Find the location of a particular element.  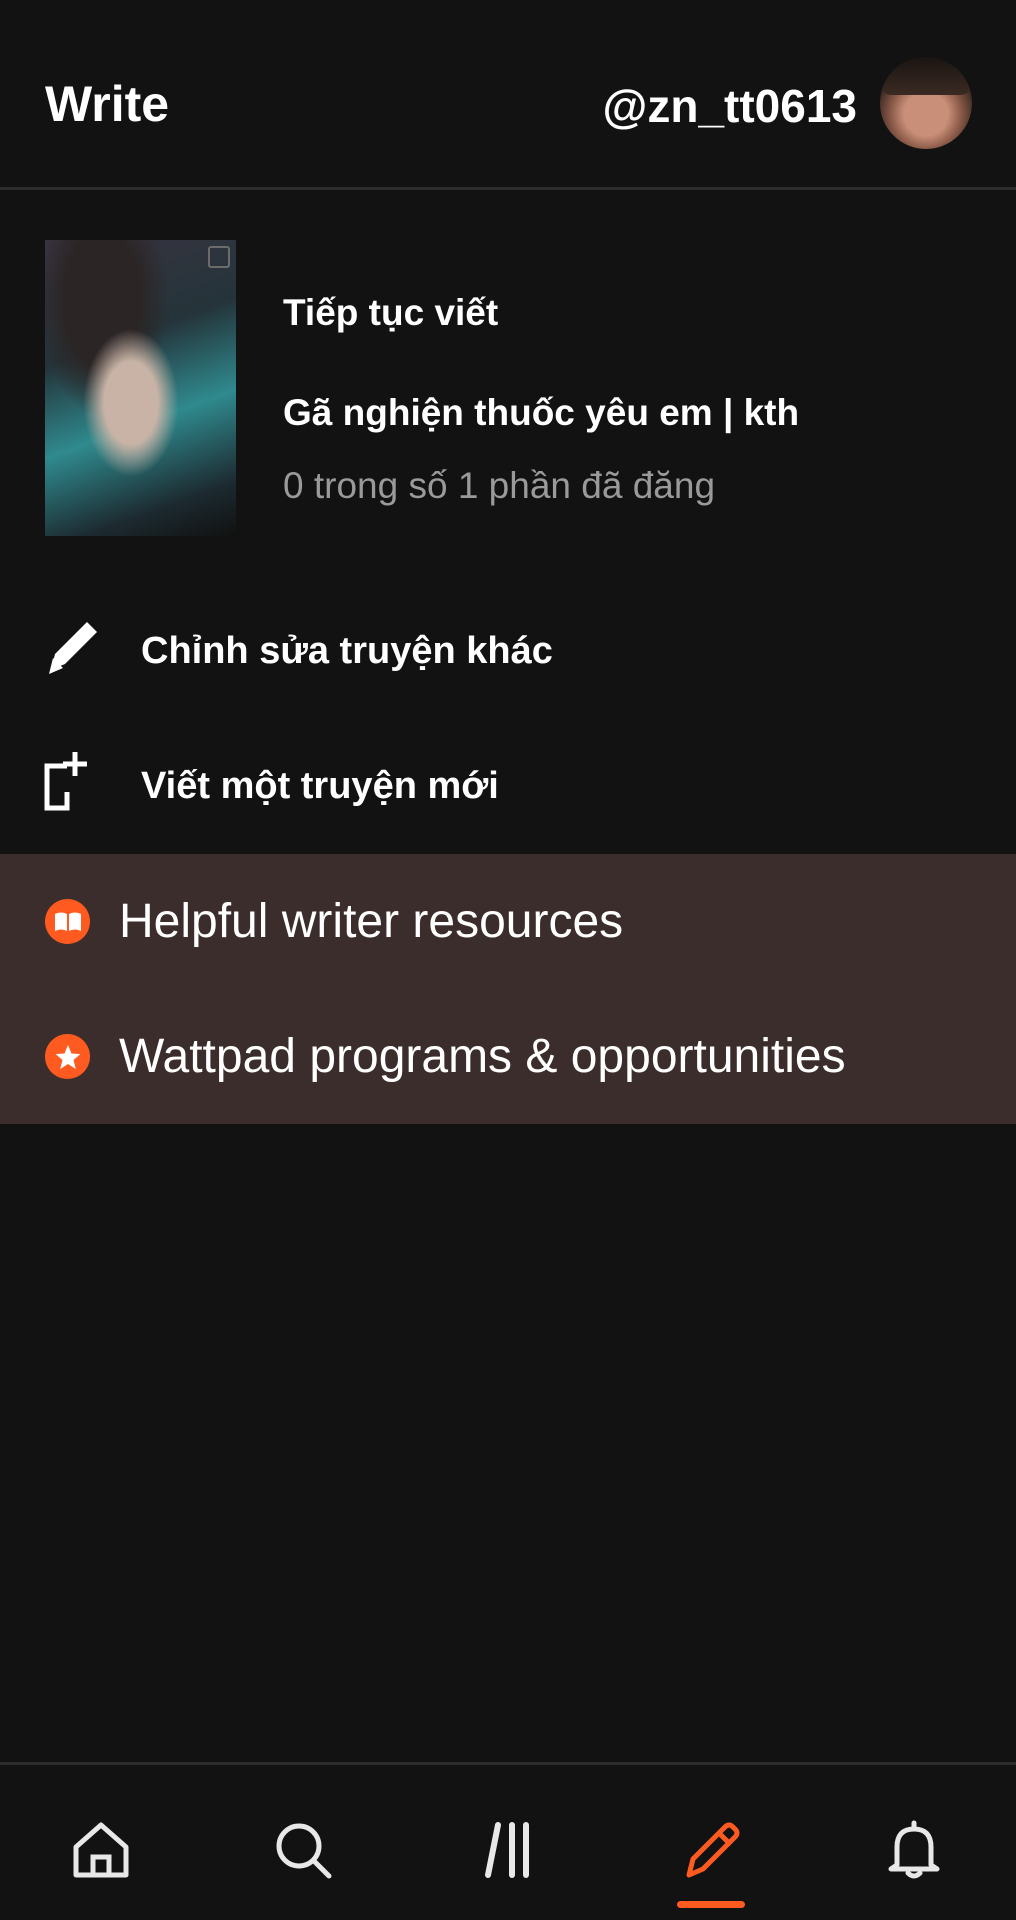

star-icon is located at coordinates (67, 1056).